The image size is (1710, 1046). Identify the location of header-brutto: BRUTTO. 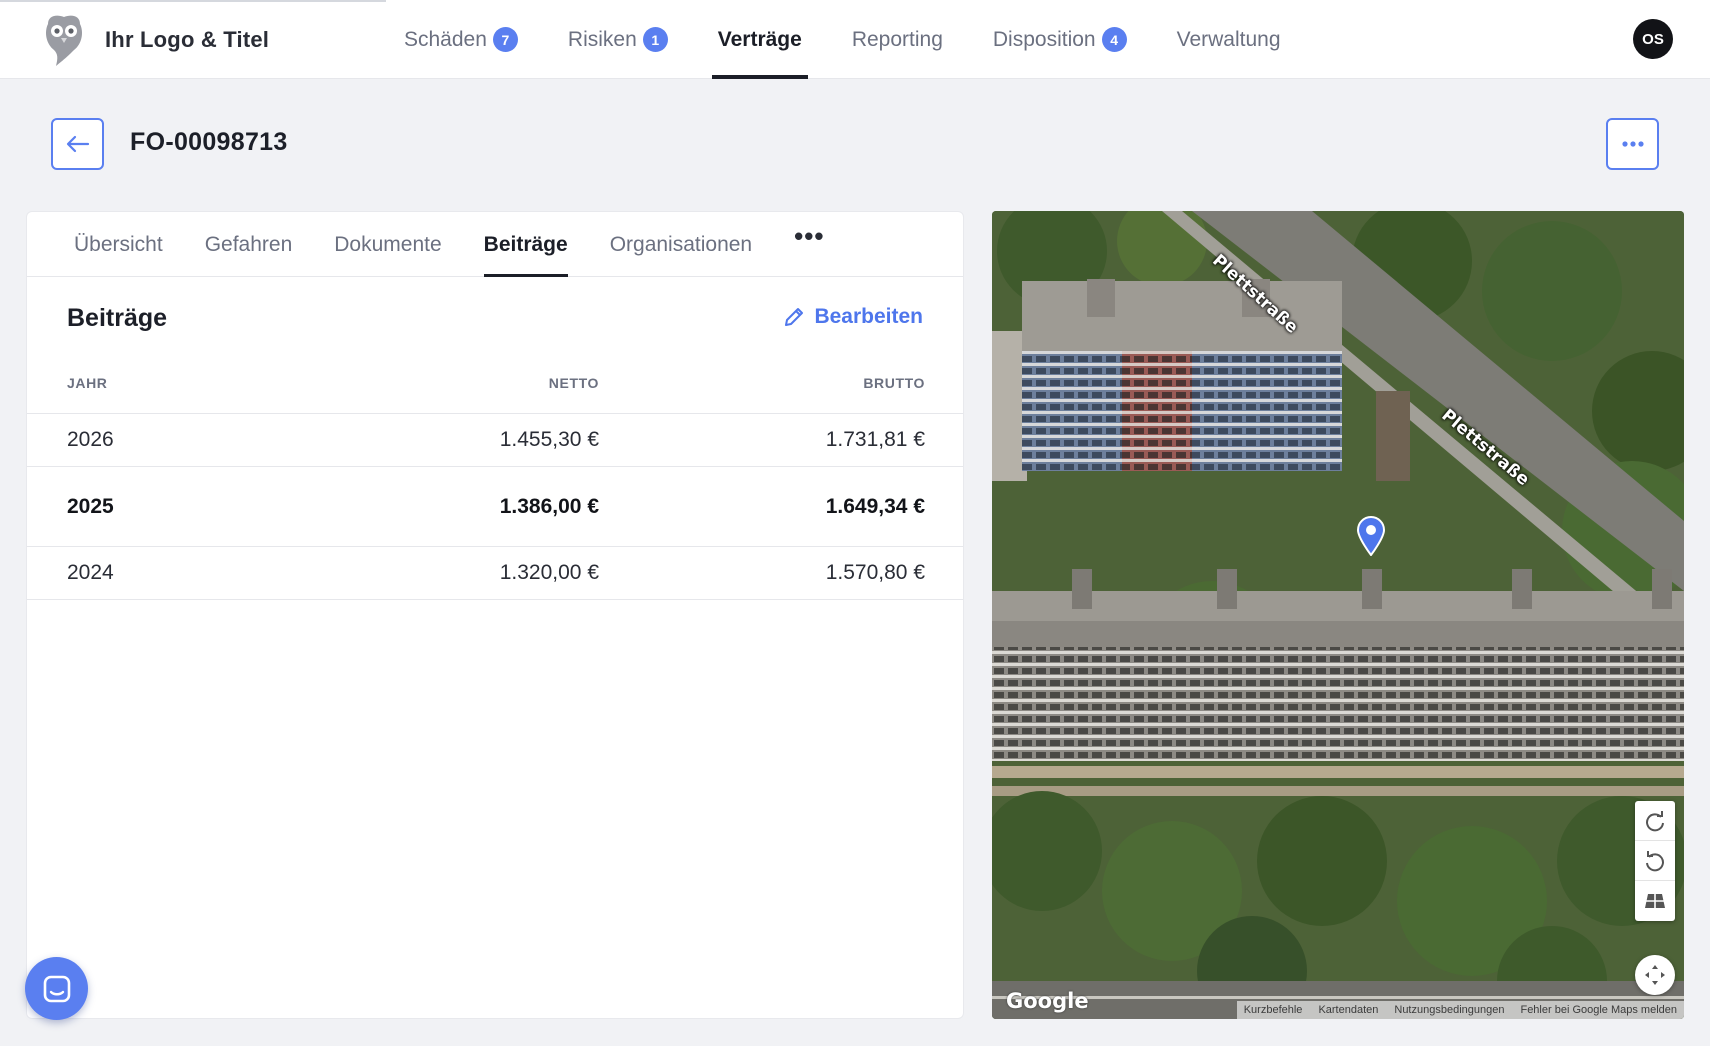
(762, 383).